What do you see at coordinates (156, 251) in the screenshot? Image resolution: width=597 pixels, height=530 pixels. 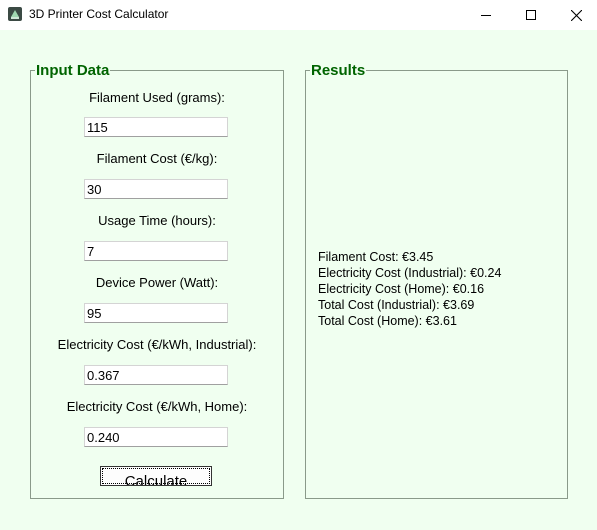 I see `usage-time-input` at bounding box center [156, 251].